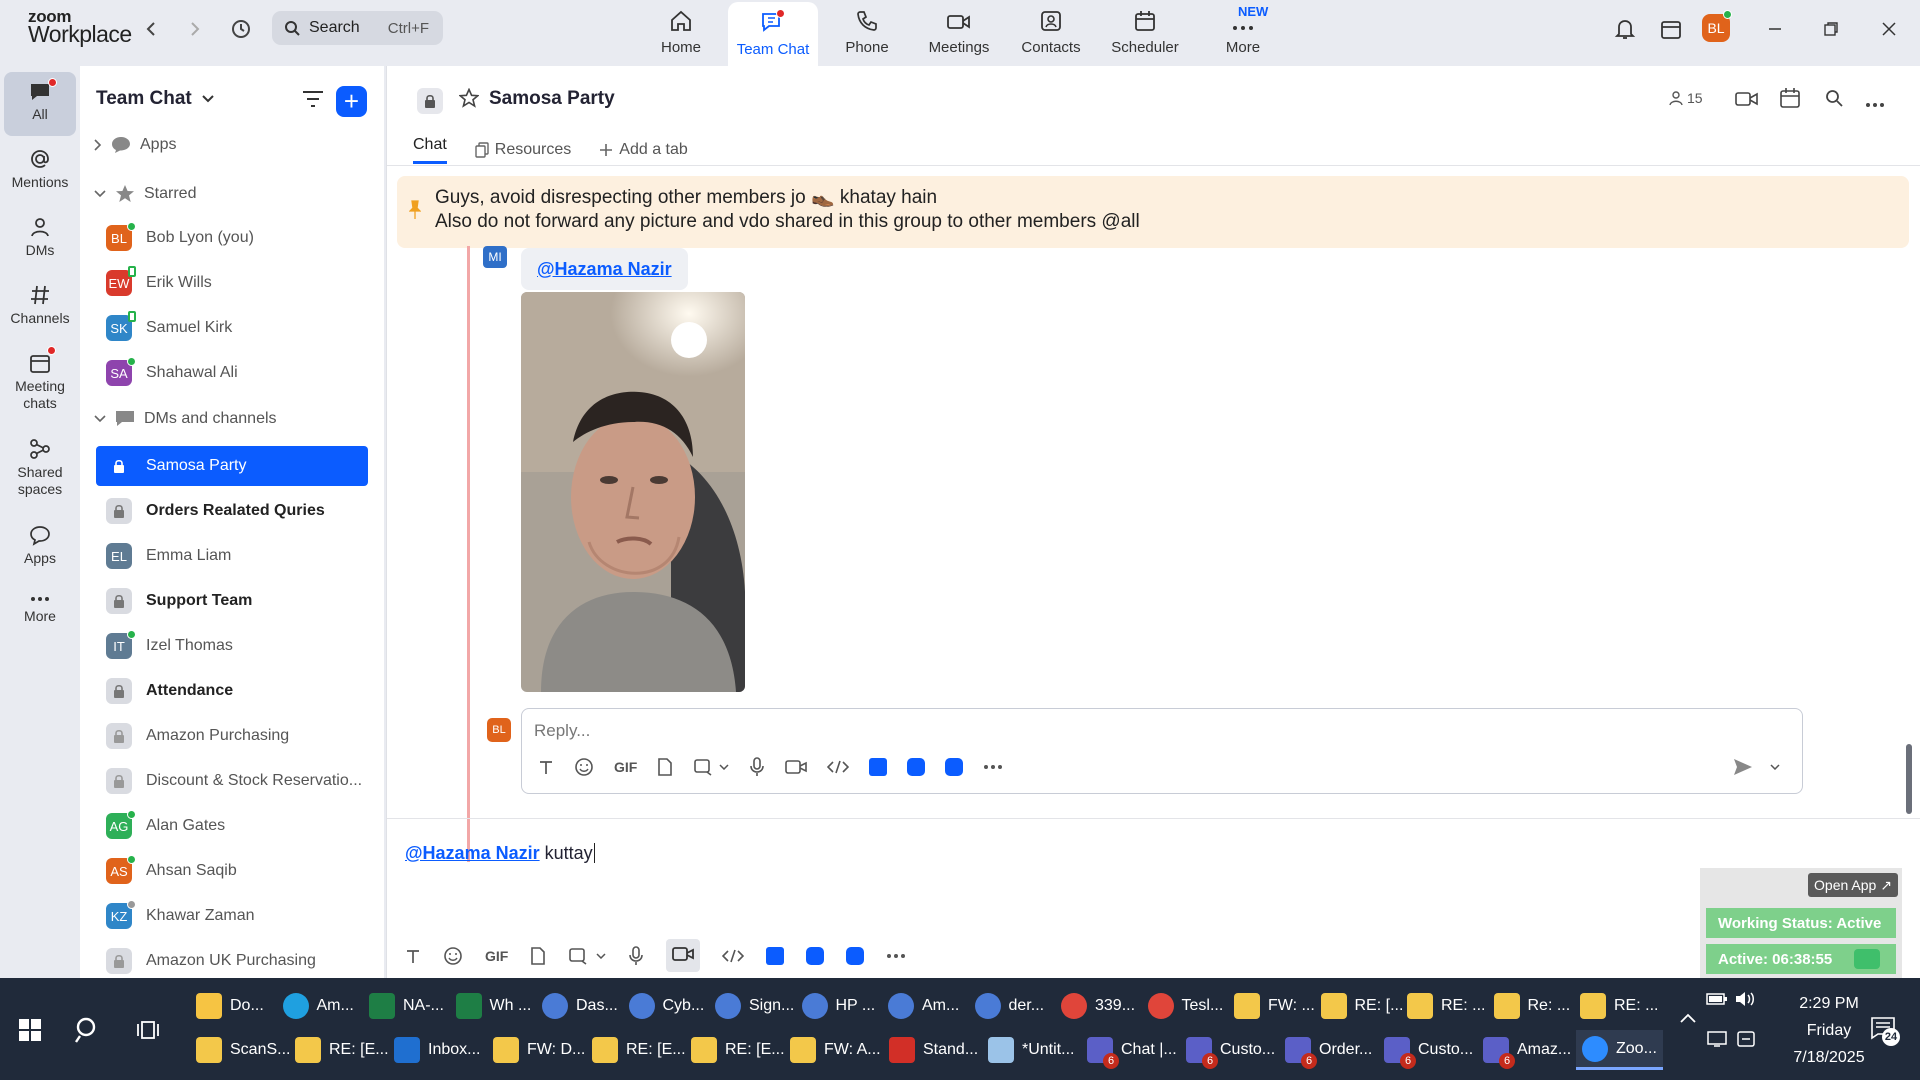 The height and width of the screenshot is (1080, 1920). What do you see at coordinates (1790, 100) in the screenshot?
I see `schedule-button` at bounding box center [1790, 100].